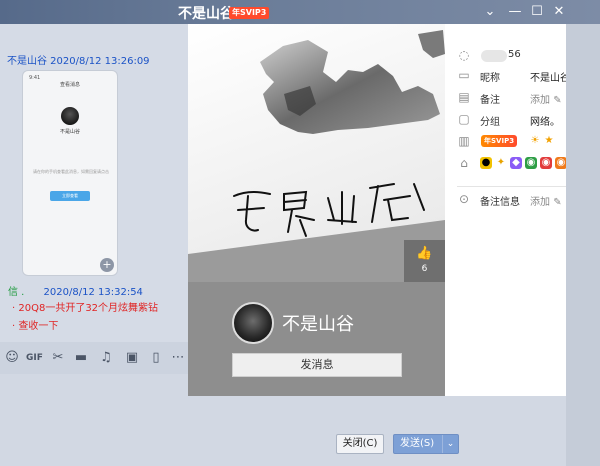 The image size is (600, 466). I want to click on emoji-icon: ☺, so click(12, 358).